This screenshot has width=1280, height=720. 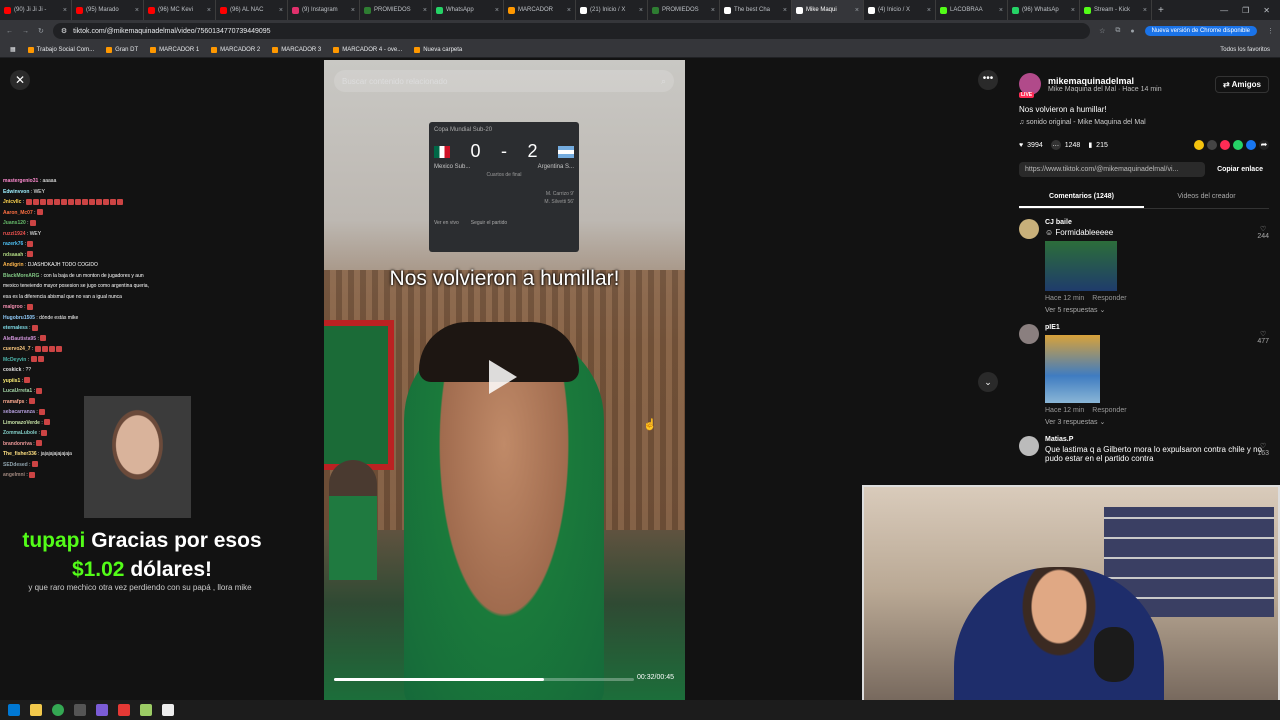 I want to click on browser-tab: (96) WhatsAp ×, so click(x=1044, y=10).